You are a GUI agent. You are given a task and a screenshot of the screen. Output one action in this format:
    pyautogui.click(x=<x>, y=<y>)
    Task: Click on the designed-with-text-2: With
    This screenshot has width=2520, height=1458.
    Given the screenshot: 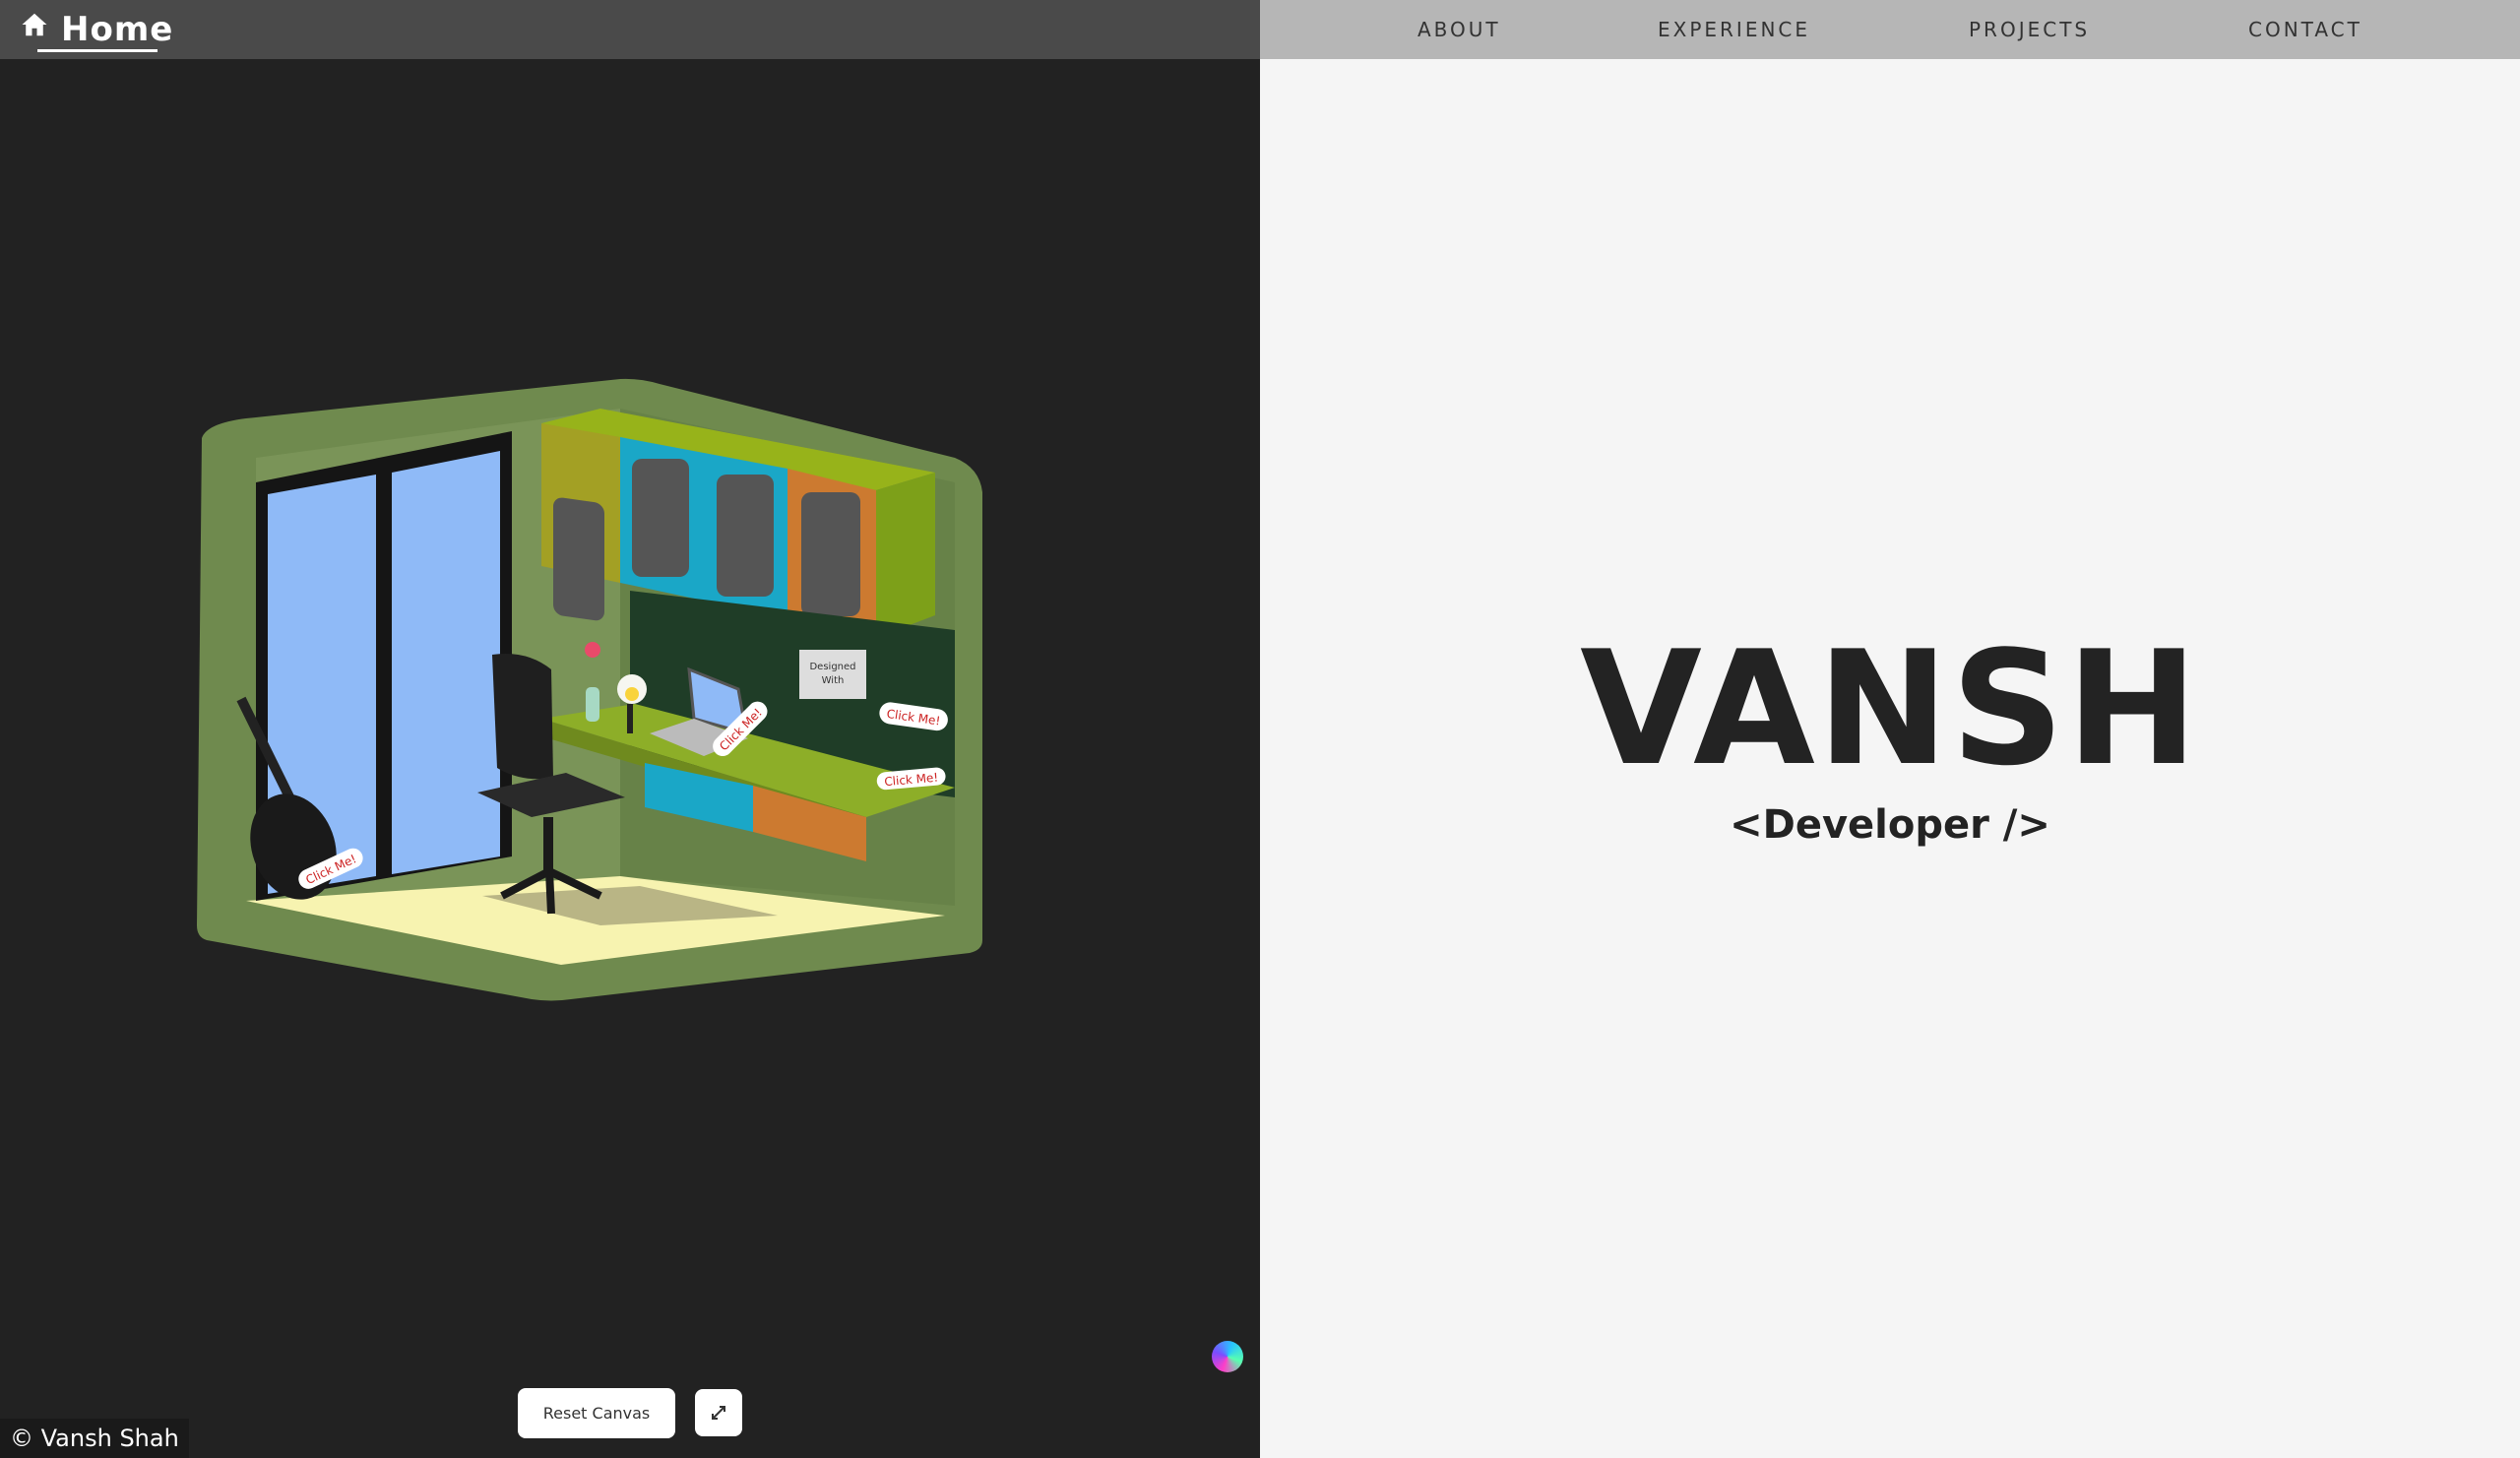 What is the action you would take?
    pyautogui.click(x=833, y=680)
    